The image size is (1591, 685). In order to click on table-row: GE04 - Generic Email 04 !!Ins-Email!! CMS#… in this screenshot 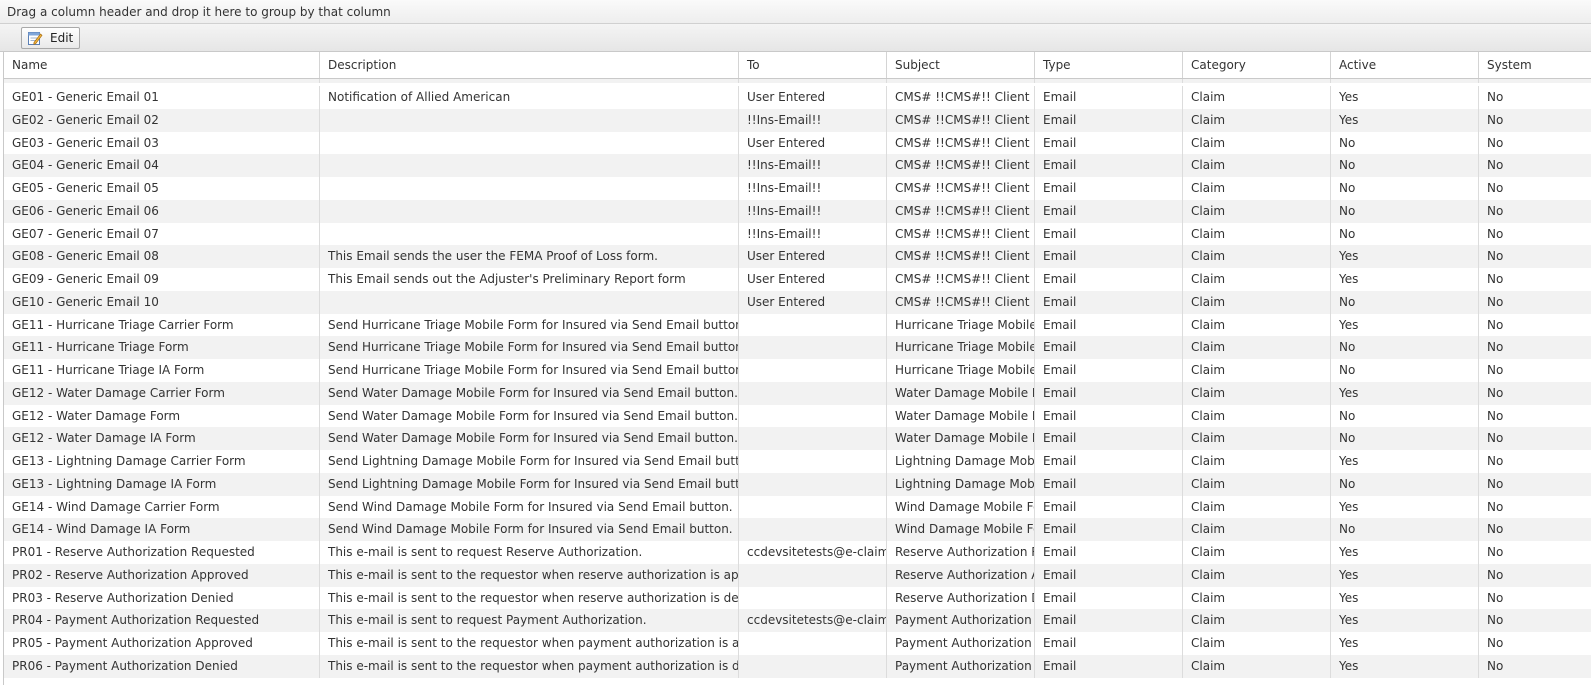, I will do `click(797, 166)`.